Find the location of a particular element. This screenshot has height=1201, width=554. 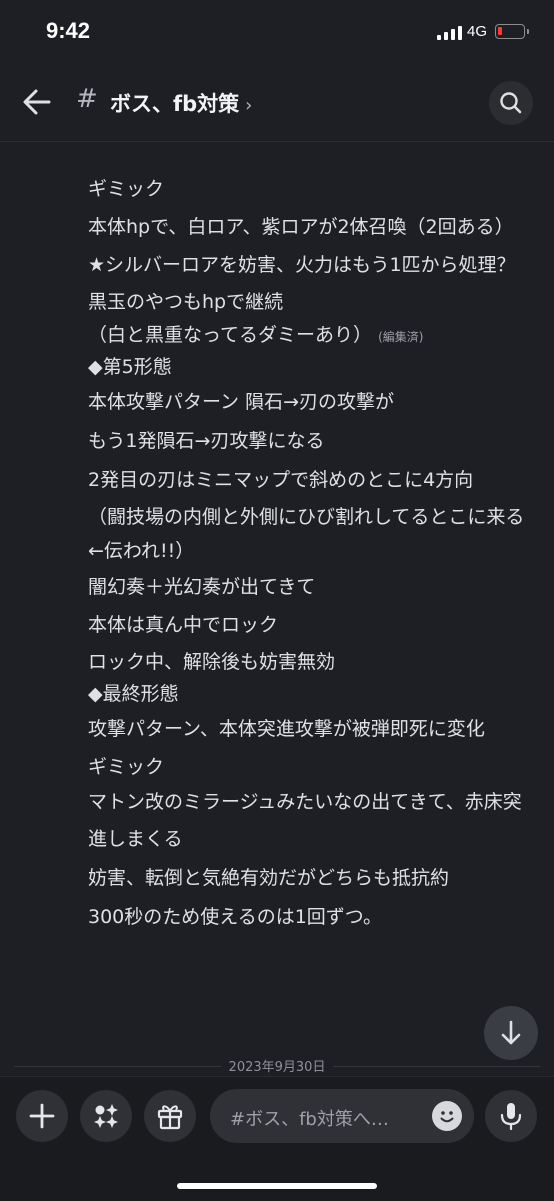

gift-button is located at coordinates (170, 1116).